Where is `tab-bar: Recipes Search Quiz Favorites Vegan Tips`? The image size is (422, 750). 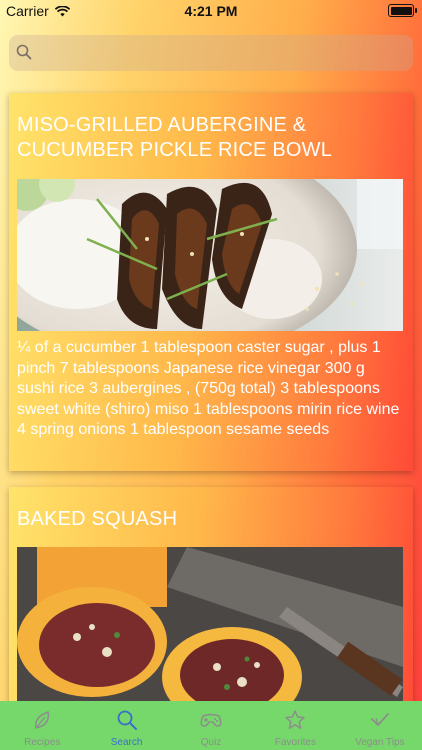
tab-bar: Recipes Search Quiz Favorites Vegan Tips is located at coordinates (211, 725).